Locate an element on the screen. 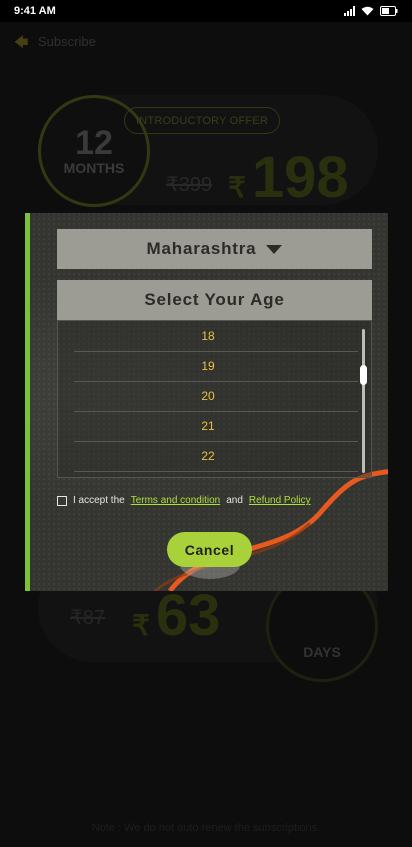  battery-icon is located at coordinates (389, 11).